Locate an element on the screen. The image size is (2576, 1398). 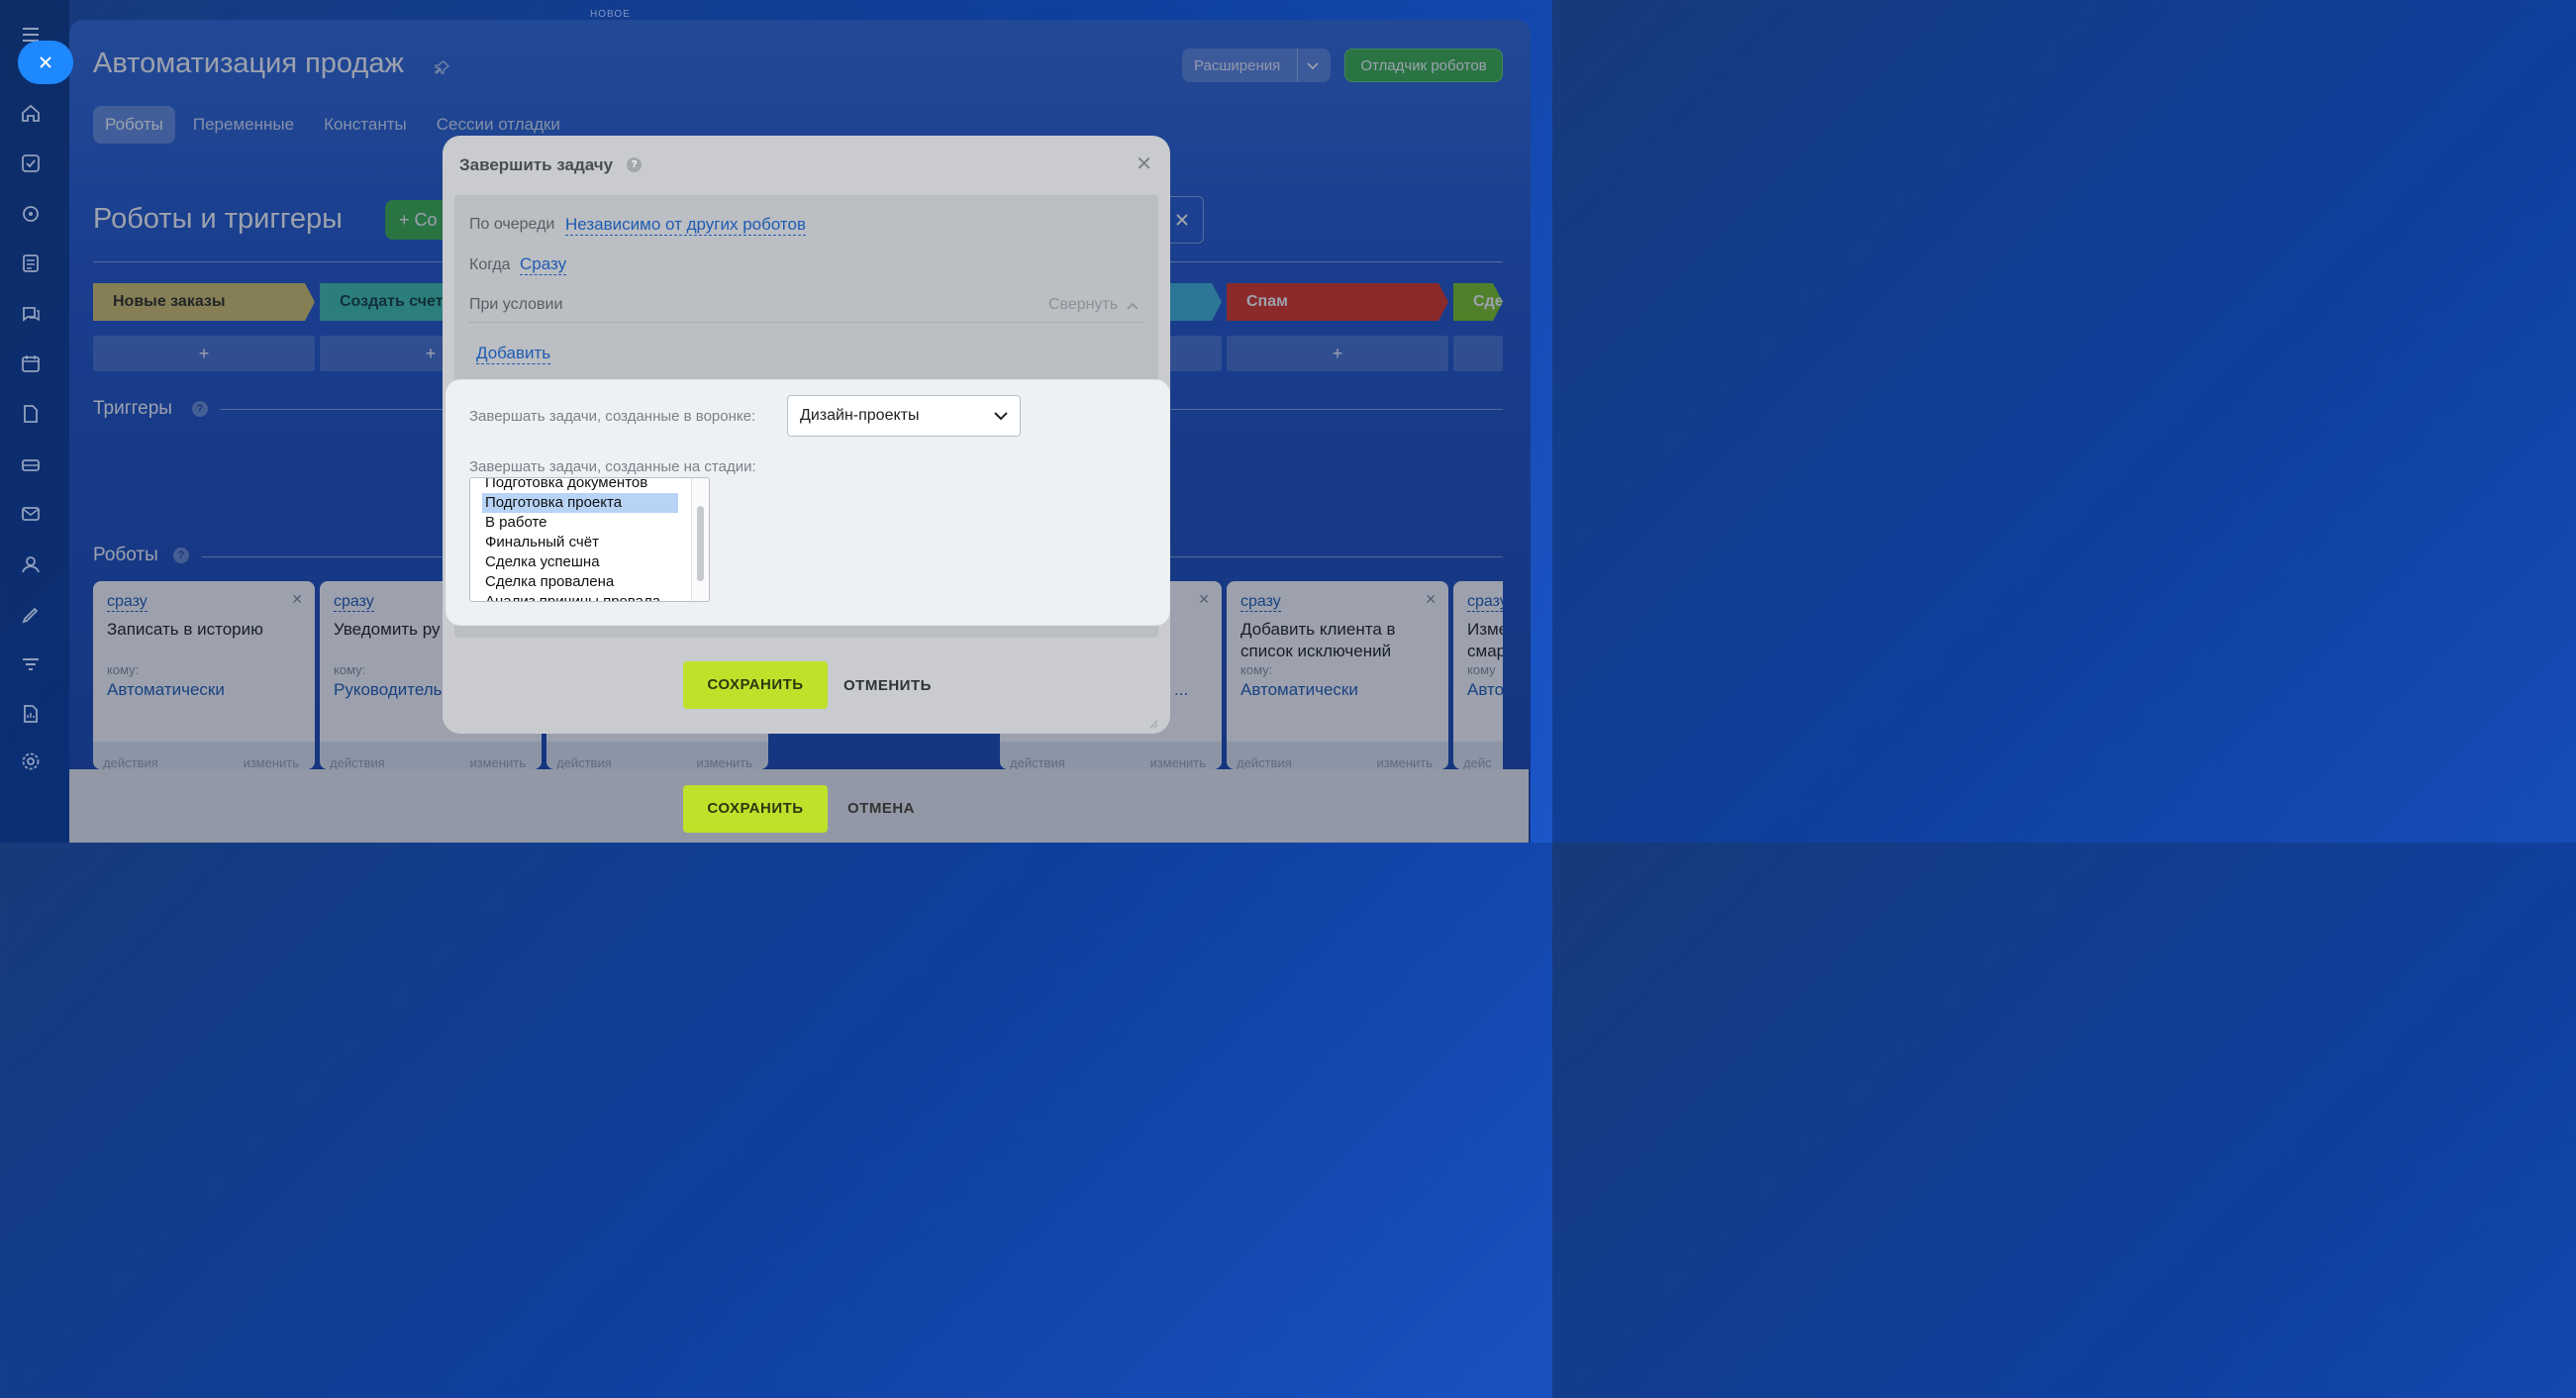
settings-icon is located at coordinates (31, 761).